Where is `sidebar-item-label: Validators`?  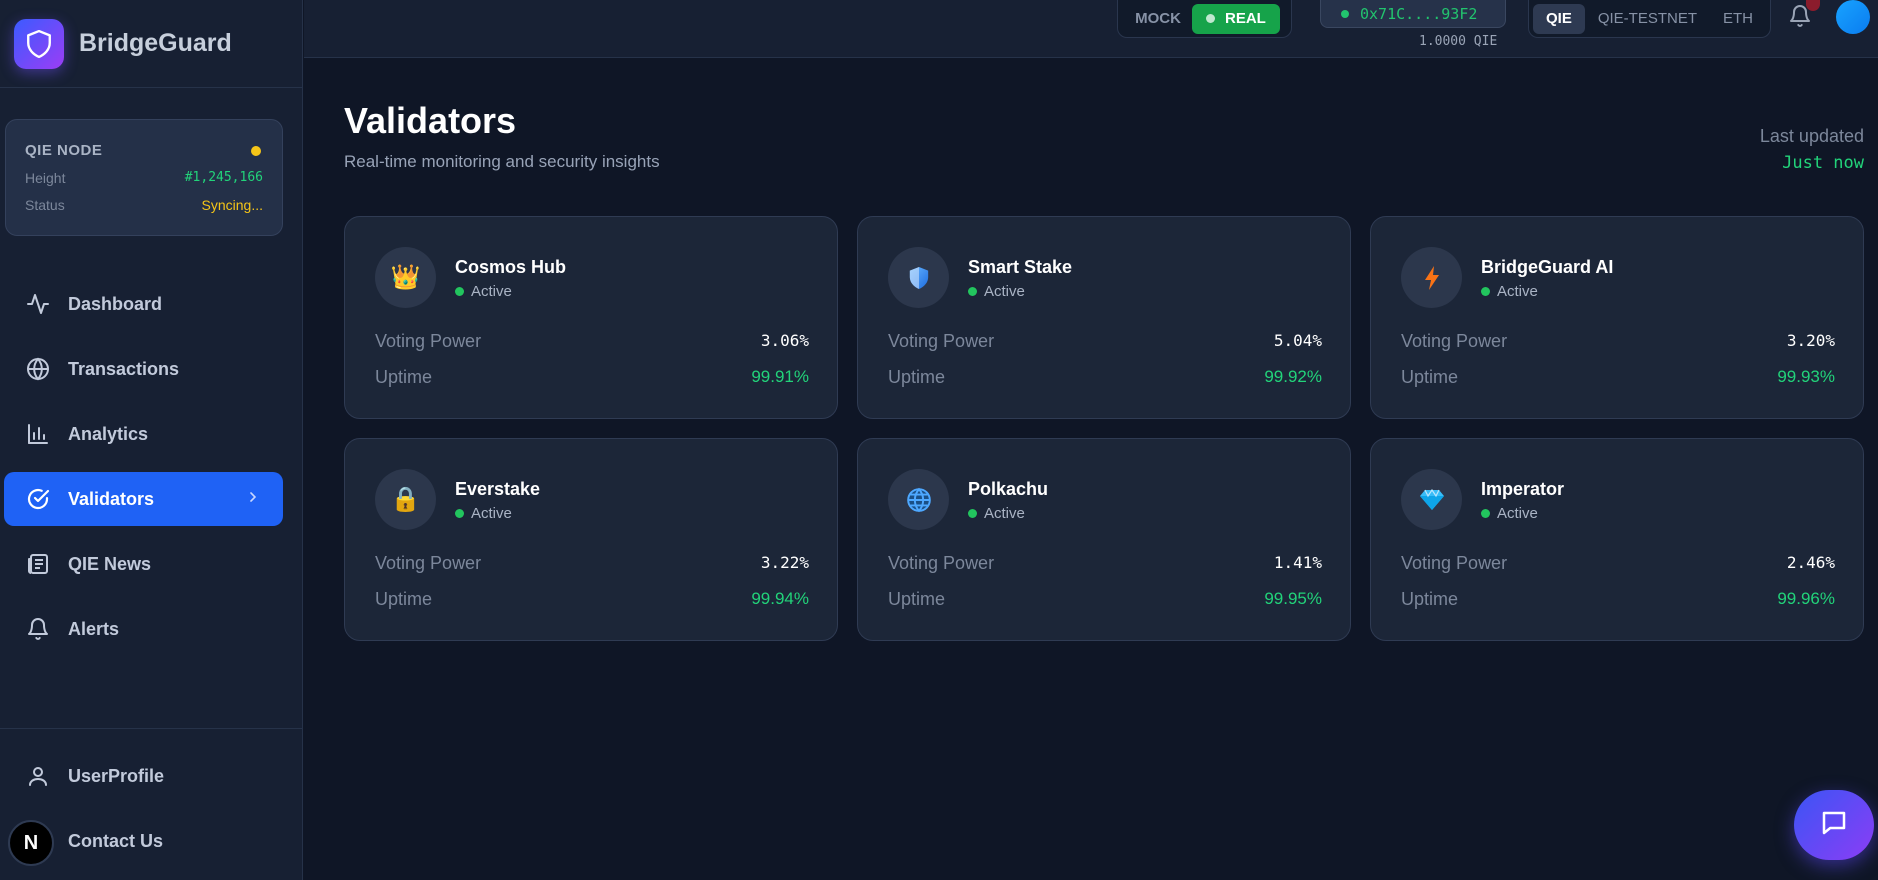 sidebar-item-label: Validators is located at coordinates (111, 498).